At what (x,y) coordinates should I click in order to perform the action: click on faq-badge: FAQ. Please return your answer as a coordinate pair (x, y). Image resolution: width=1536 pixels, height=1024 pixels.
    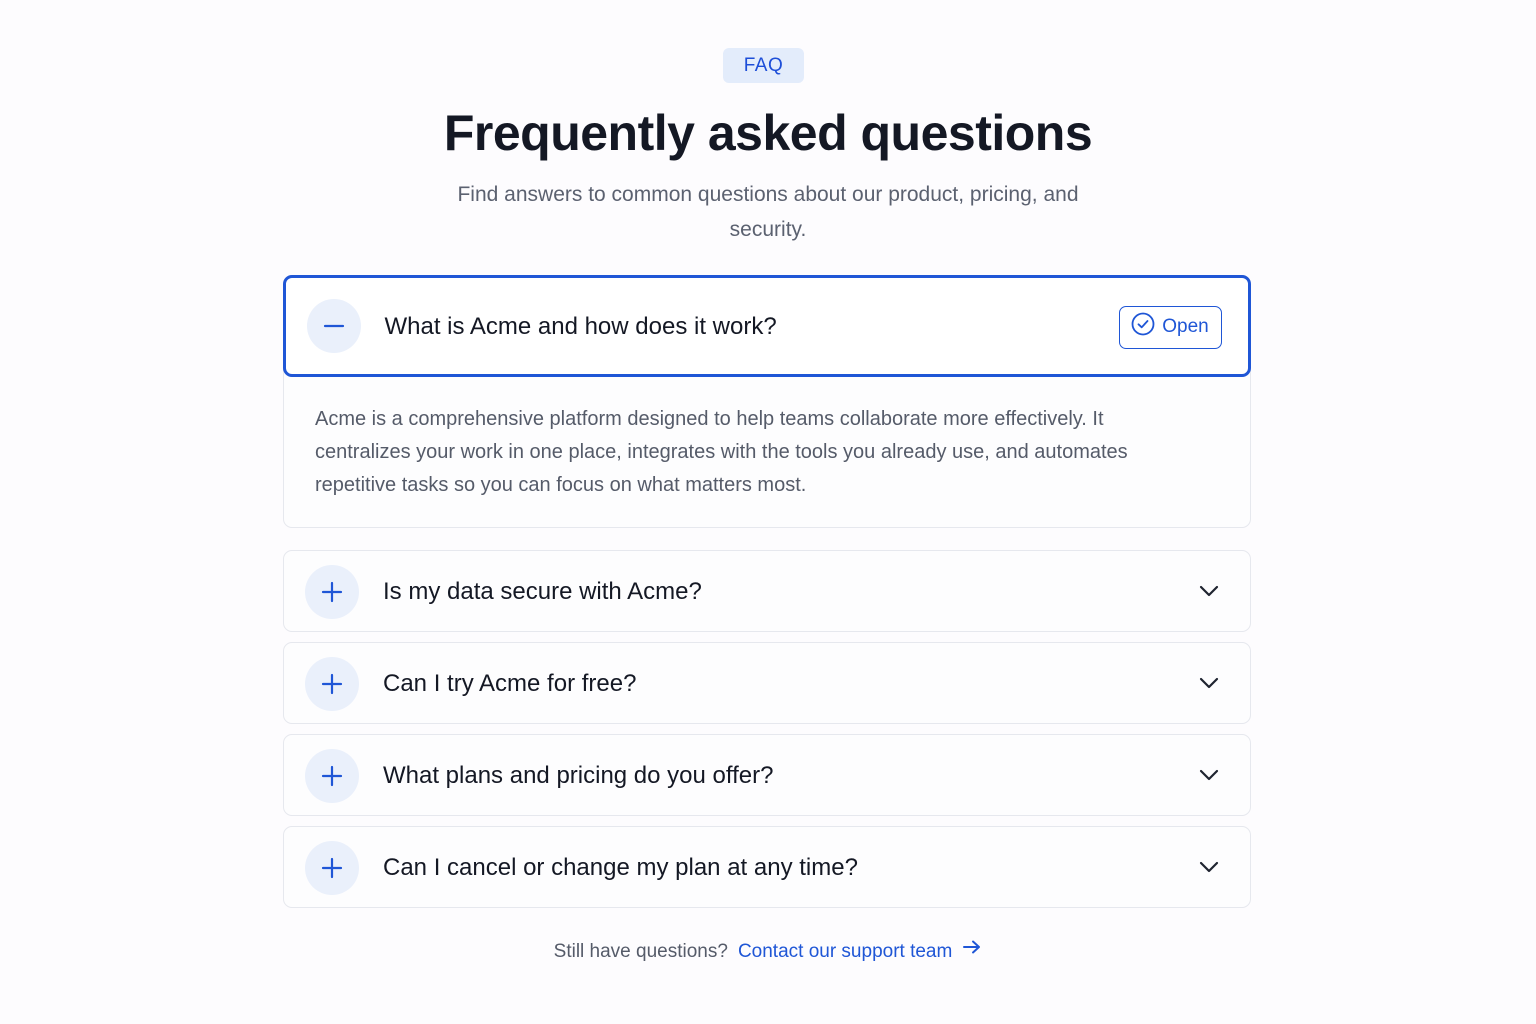
    Looking at the image, I should click on (763, 65).